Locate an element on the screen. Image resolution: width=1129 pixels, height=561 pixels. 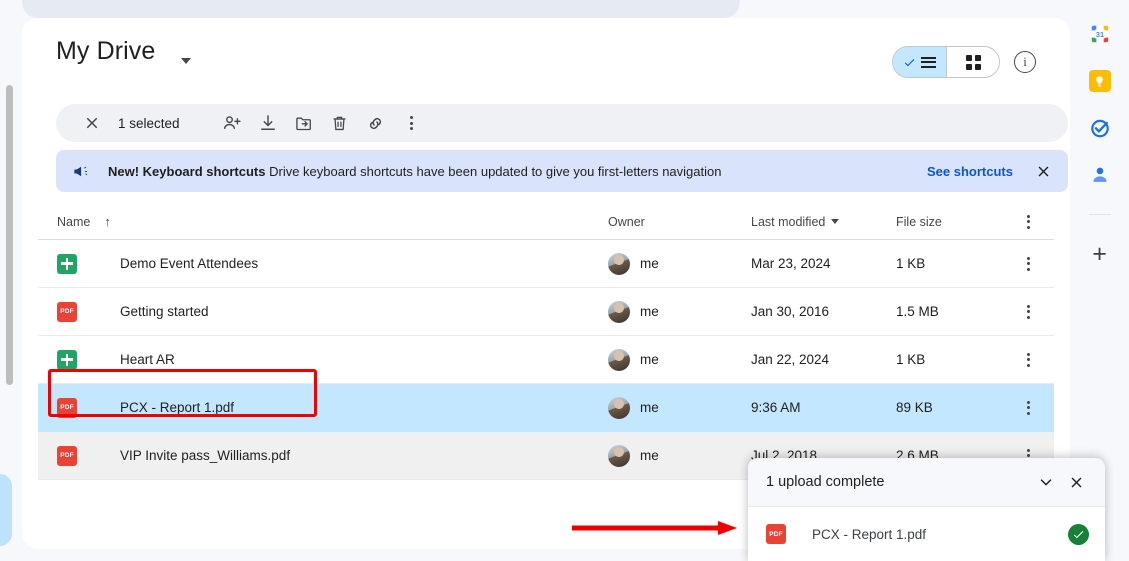
table-row: PDF PCX - Report 1.pdf me 9:36 AM 89 KB is located at coordinates (546, 408).